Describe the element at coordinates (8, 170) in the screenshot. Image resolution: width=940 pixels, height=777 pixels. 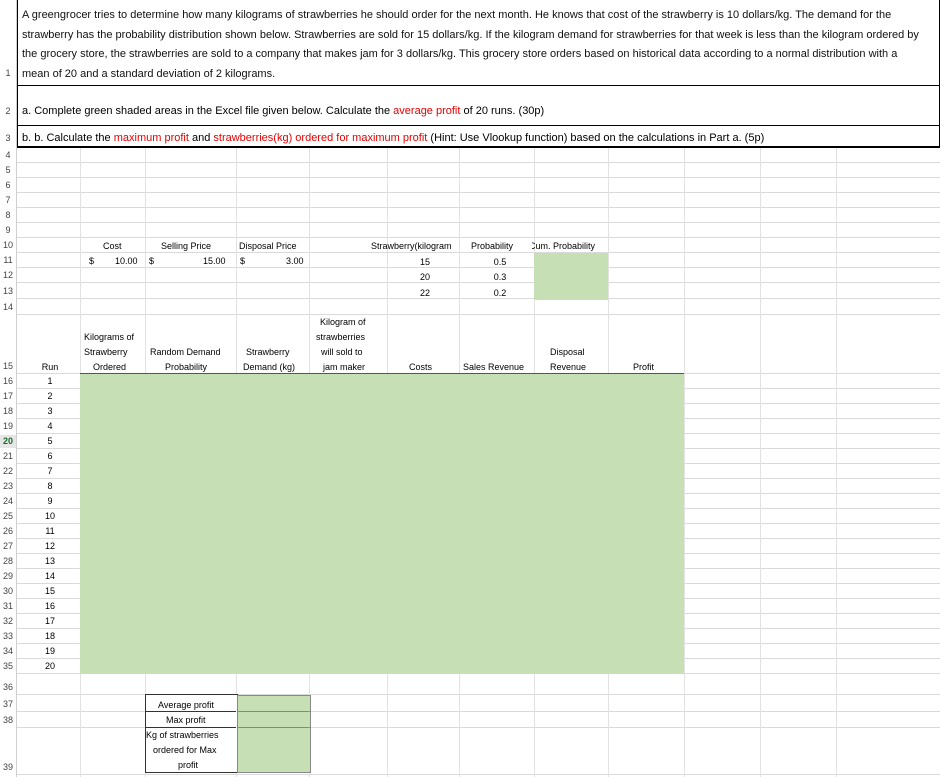
I see `row-number: 5` at that location.